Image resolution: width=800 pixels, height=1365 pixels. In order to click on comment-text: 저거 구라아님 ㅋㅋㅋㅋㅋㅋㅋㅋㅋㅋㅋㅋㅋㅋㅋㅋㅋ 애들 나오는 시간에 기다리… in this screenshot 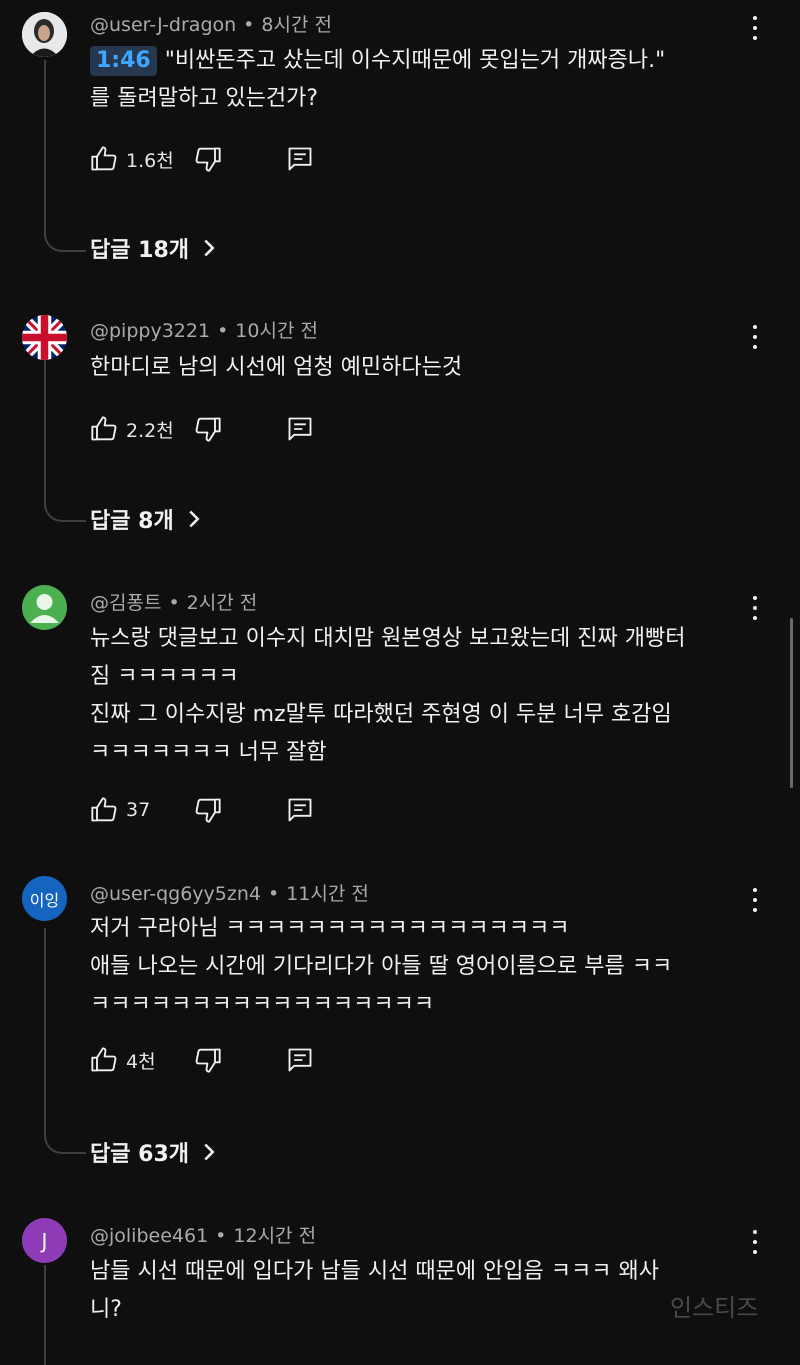, I will do `click(381, 966)`.